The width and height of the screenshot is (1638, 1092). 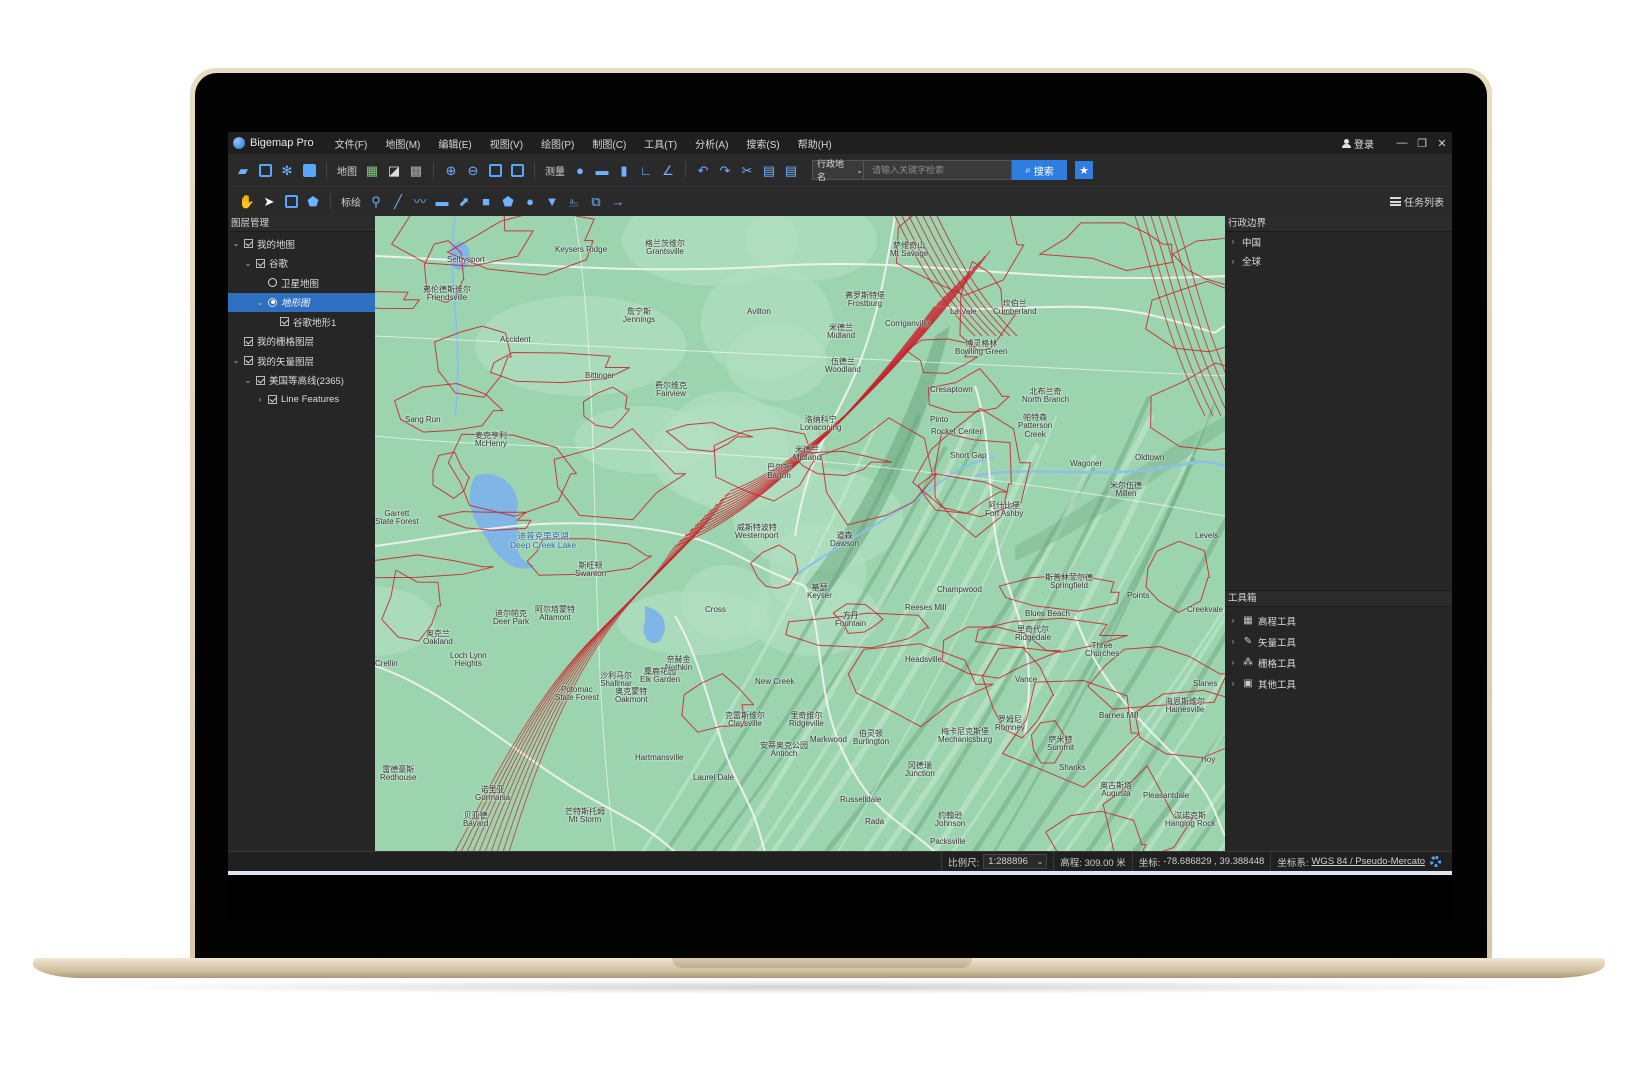 I want to click on menu-cartography: 制图(C), so click(x=609, y=143).